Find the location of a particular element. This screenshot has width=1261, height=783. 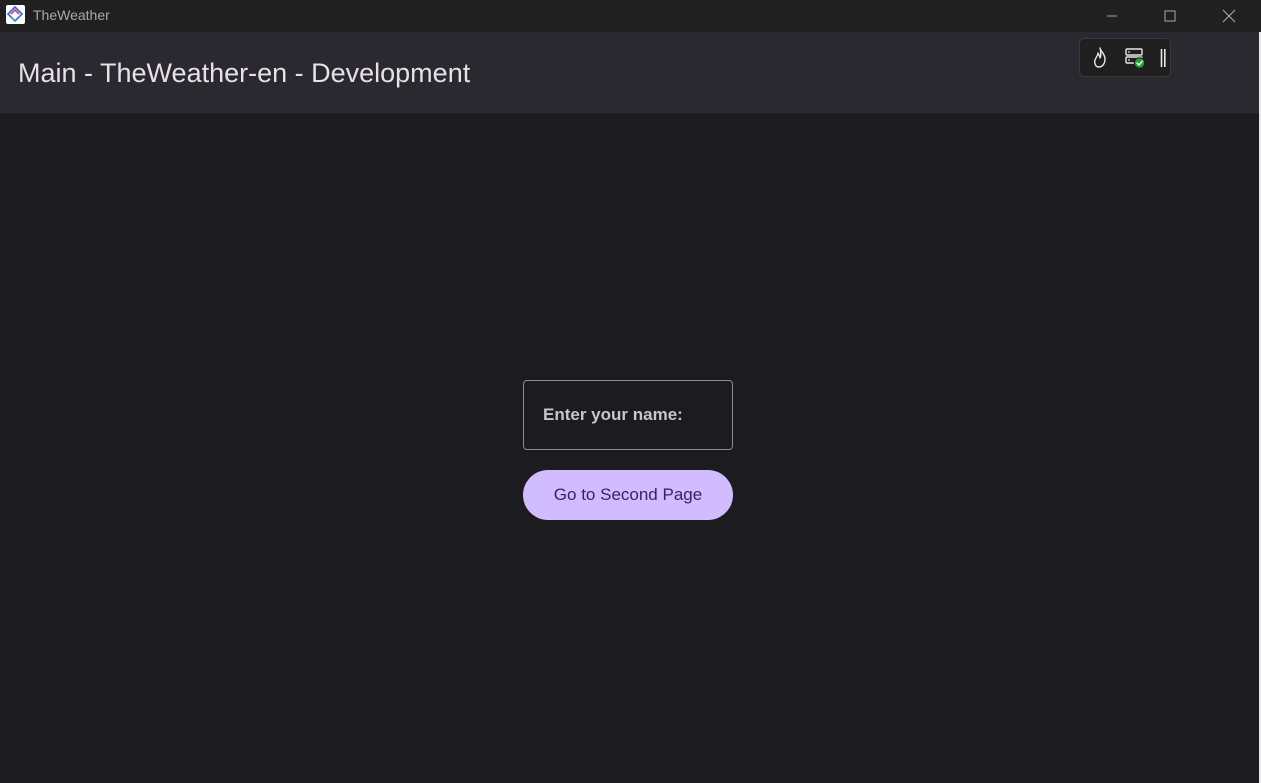

maximize-button is located at coordinates (1170, 16).